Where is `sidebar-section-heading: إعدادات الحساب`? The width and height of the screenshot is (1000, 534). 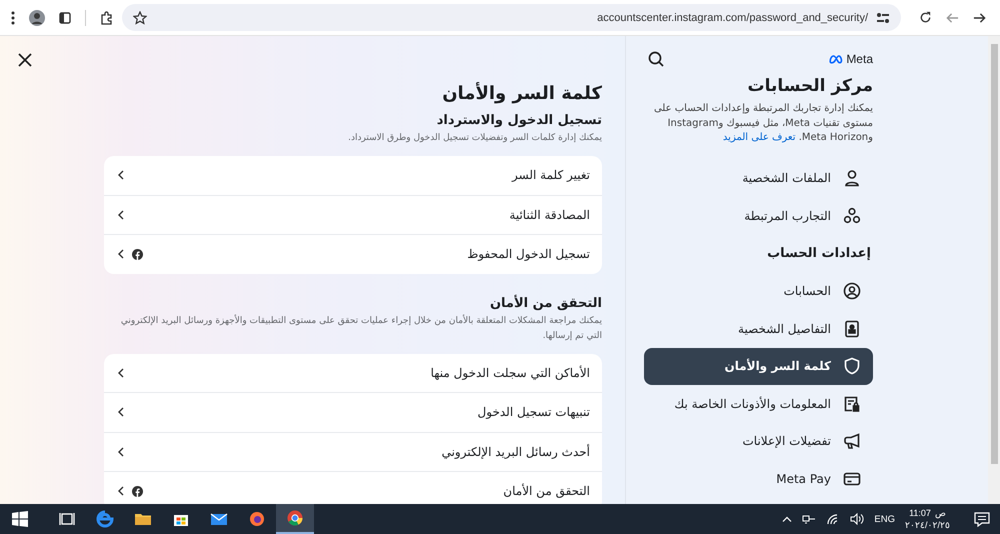 sidebar-section-heading: إعدادات الحساب is located at coordinates (819, 254).